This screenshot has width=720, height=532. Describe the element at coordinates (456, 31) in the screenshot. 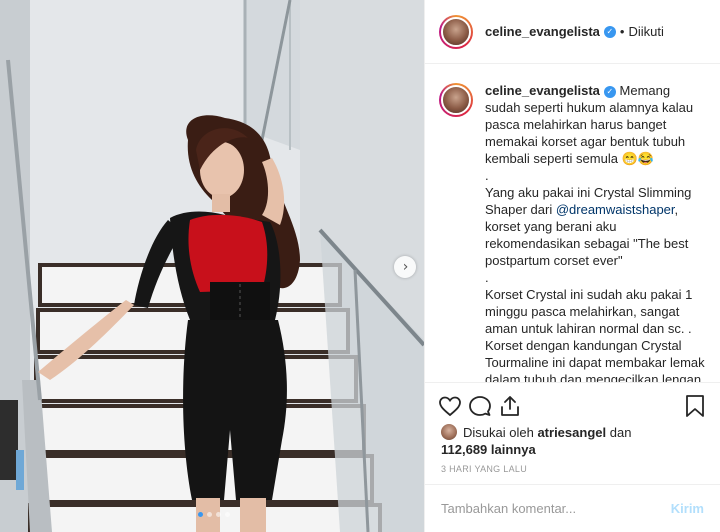

I see `author-avatar` at that location.